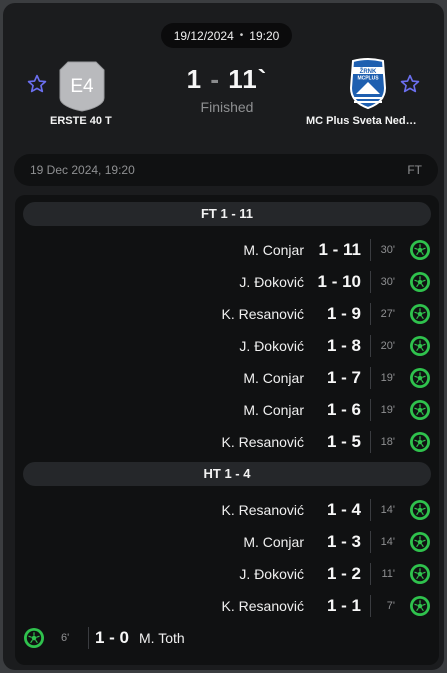 This screenshot has height=673, width=447. Describe the element at coordinates (264, 35) in the screenshot. I see `match-time: 19:20` at that location.